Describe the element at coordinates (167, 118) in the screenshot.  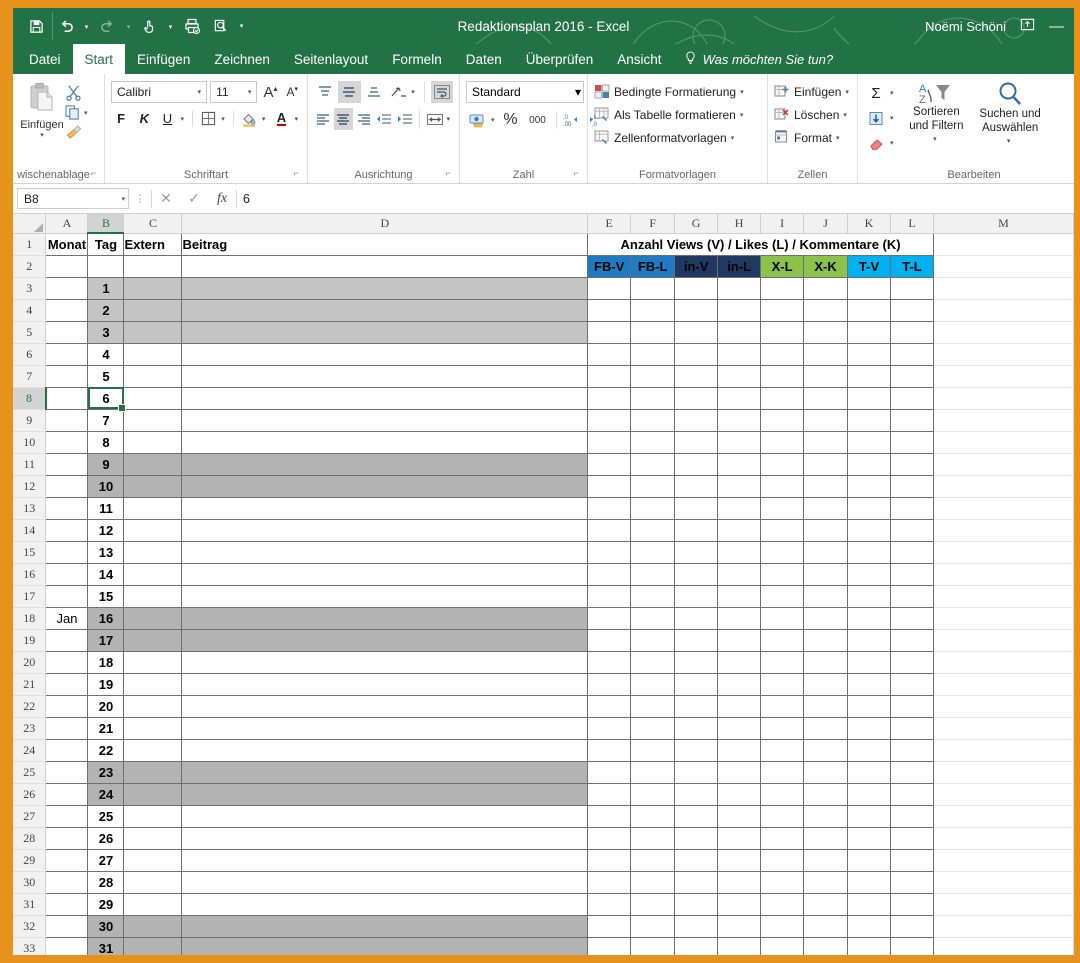
I see `underline-button: U` at that location.